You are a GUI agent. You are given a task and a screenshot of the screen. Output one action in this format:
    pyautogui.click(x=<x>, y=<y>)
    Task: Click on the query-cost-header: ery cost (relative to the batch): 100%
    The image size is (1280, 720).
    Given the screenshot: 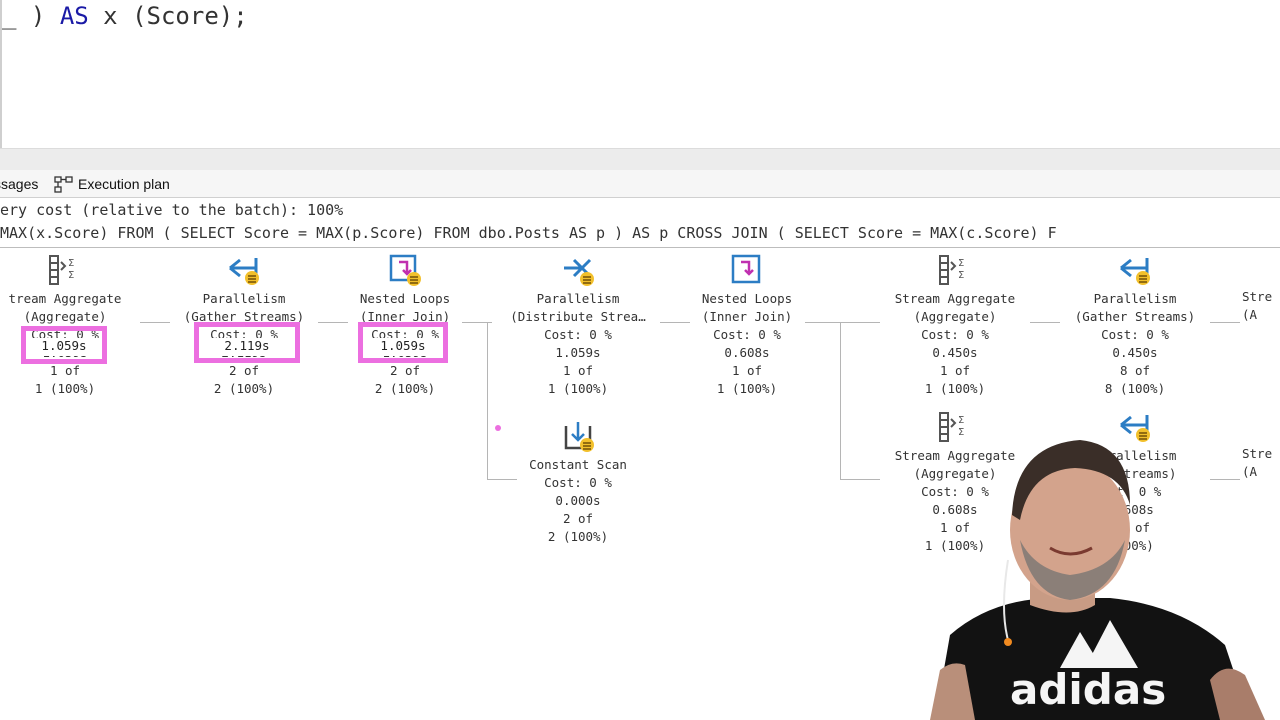 What is the action you would take?
    pyautogui.click(x=172, y=210)
    